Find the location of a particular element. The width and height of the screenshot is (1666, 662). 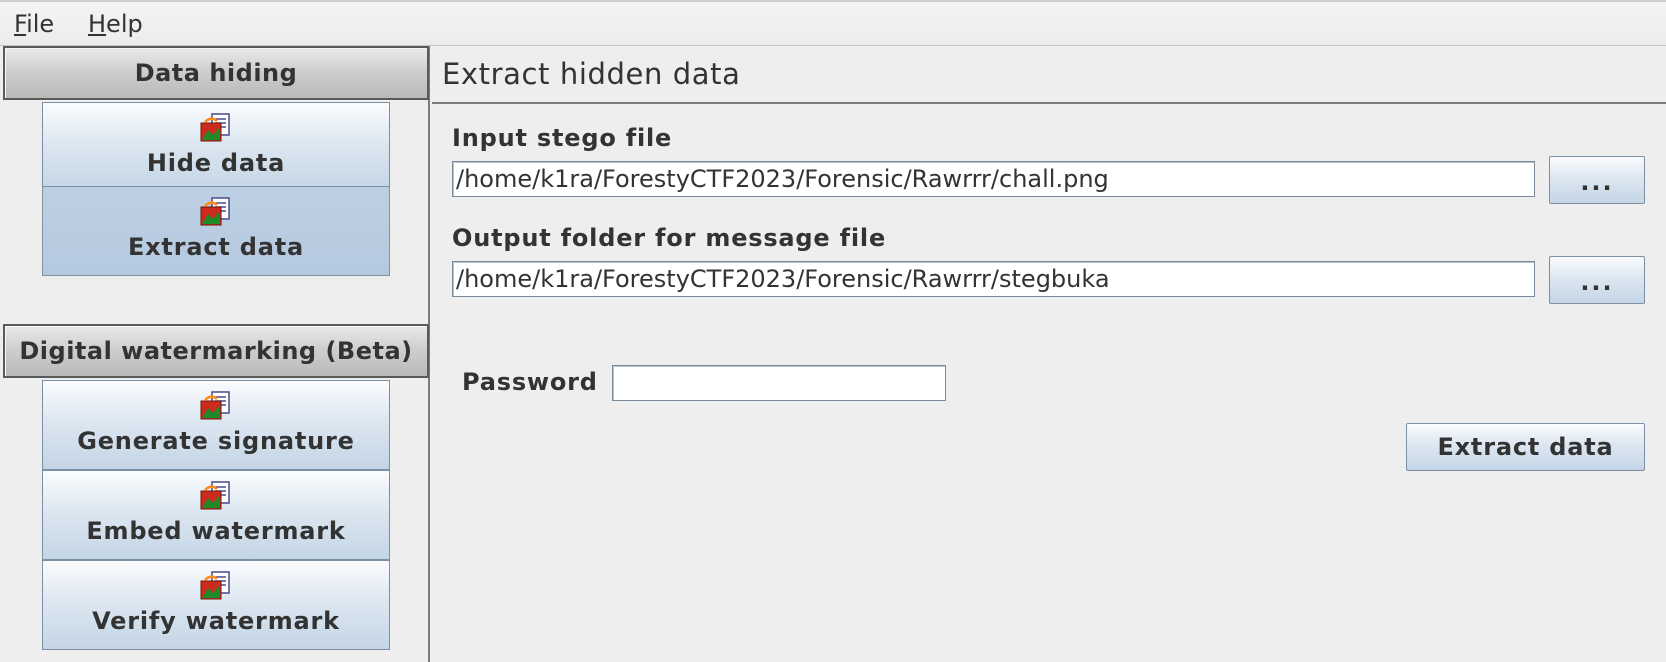

sidebar-item-label: Generate signature is located at coordinates (216, 441).